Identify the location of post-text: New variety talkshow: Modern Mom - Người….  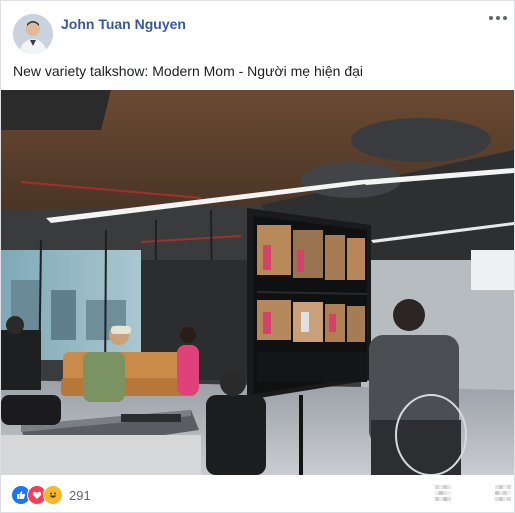
(188, 71).